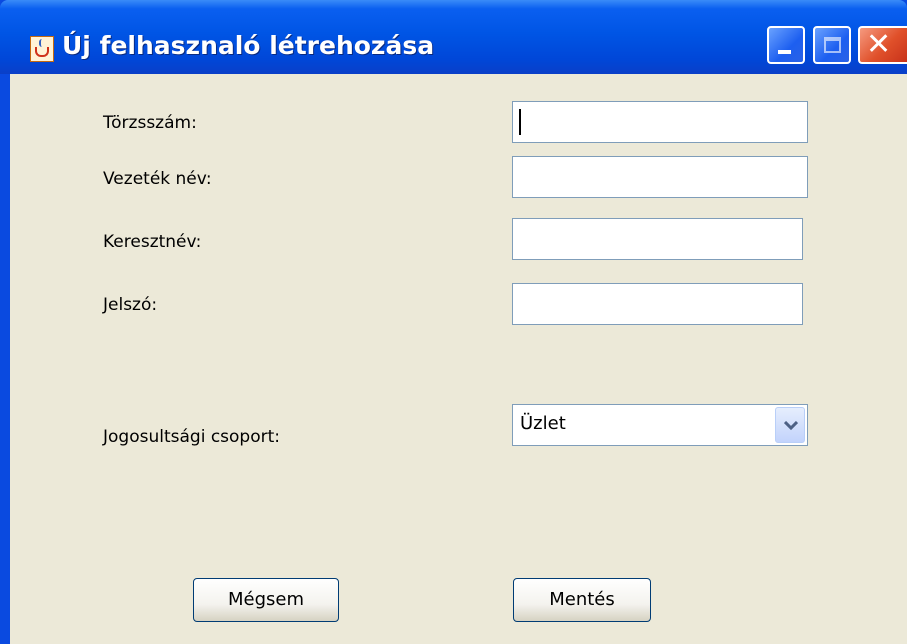 The image size is (907, 644). Describe the element at coordinates (191, 437) in the screenshot. I see `csoport-label: Jogosultsági csoport:` at that location.